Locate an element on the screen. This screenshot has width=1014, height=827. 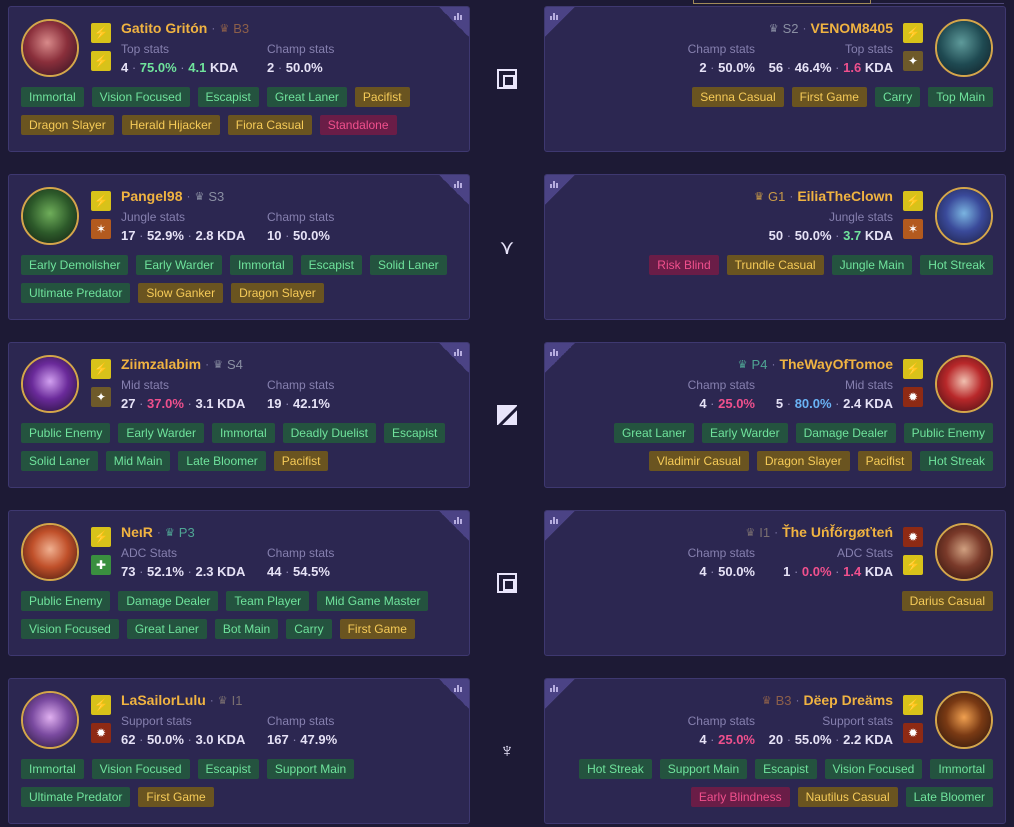
player-tag: Mid Game Master is located at coordinates (373, 601).